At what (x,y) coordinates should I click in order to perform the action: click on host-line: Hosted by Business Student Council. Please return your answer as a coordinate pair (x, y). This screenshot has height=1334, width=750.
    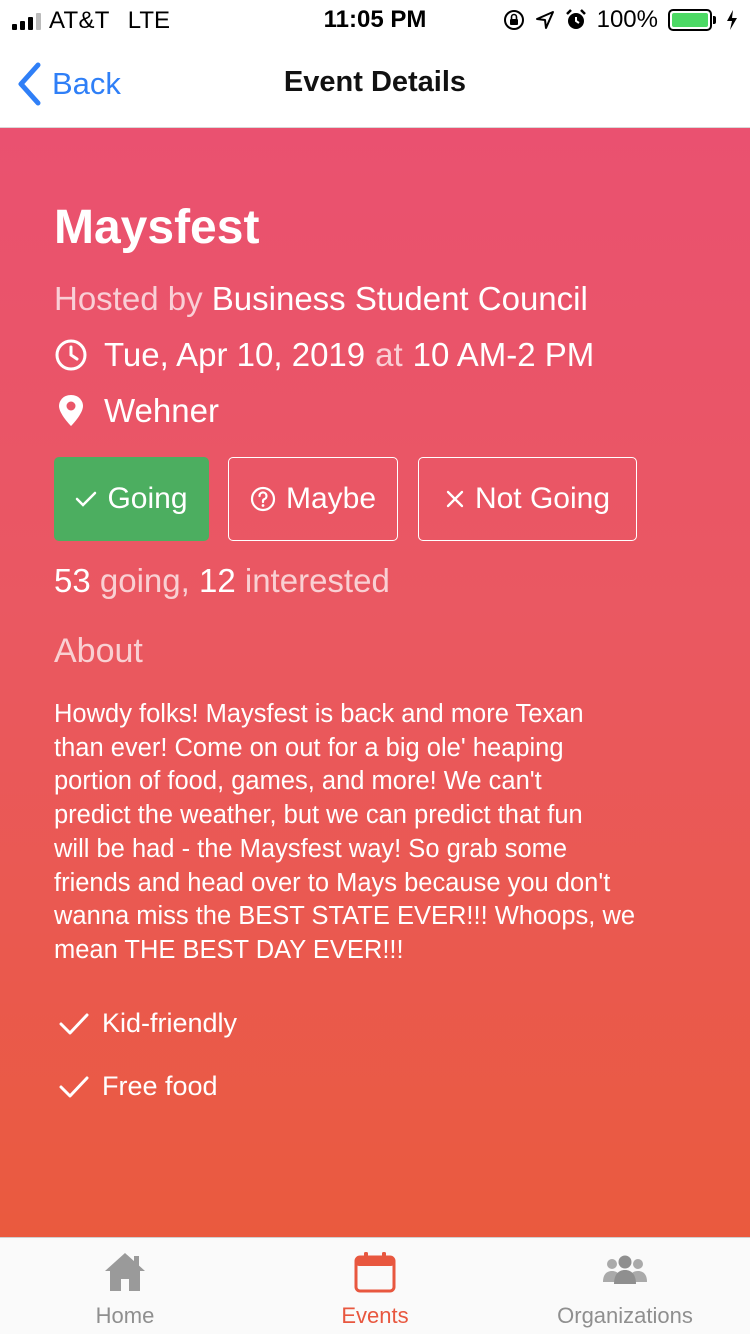
    Looking at the image, I should click on (321, 299).